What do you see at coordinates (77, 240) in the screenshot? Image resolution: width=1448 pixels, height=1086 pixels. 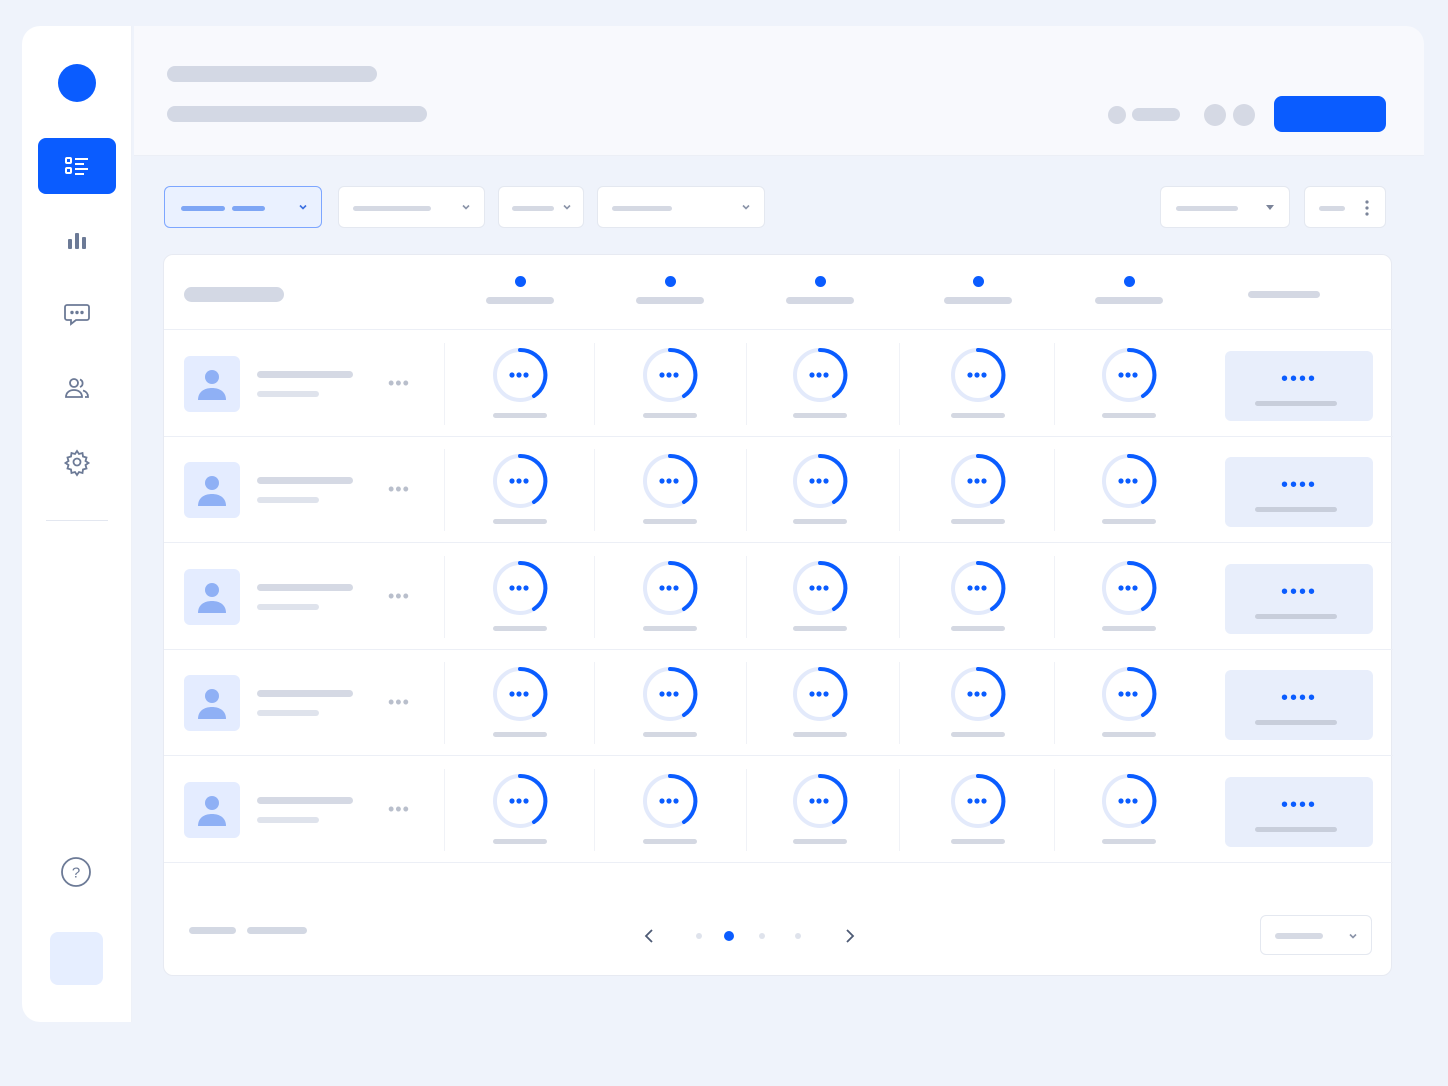 I see `sidebar-item-analytics` at bounding box center [77, 240].